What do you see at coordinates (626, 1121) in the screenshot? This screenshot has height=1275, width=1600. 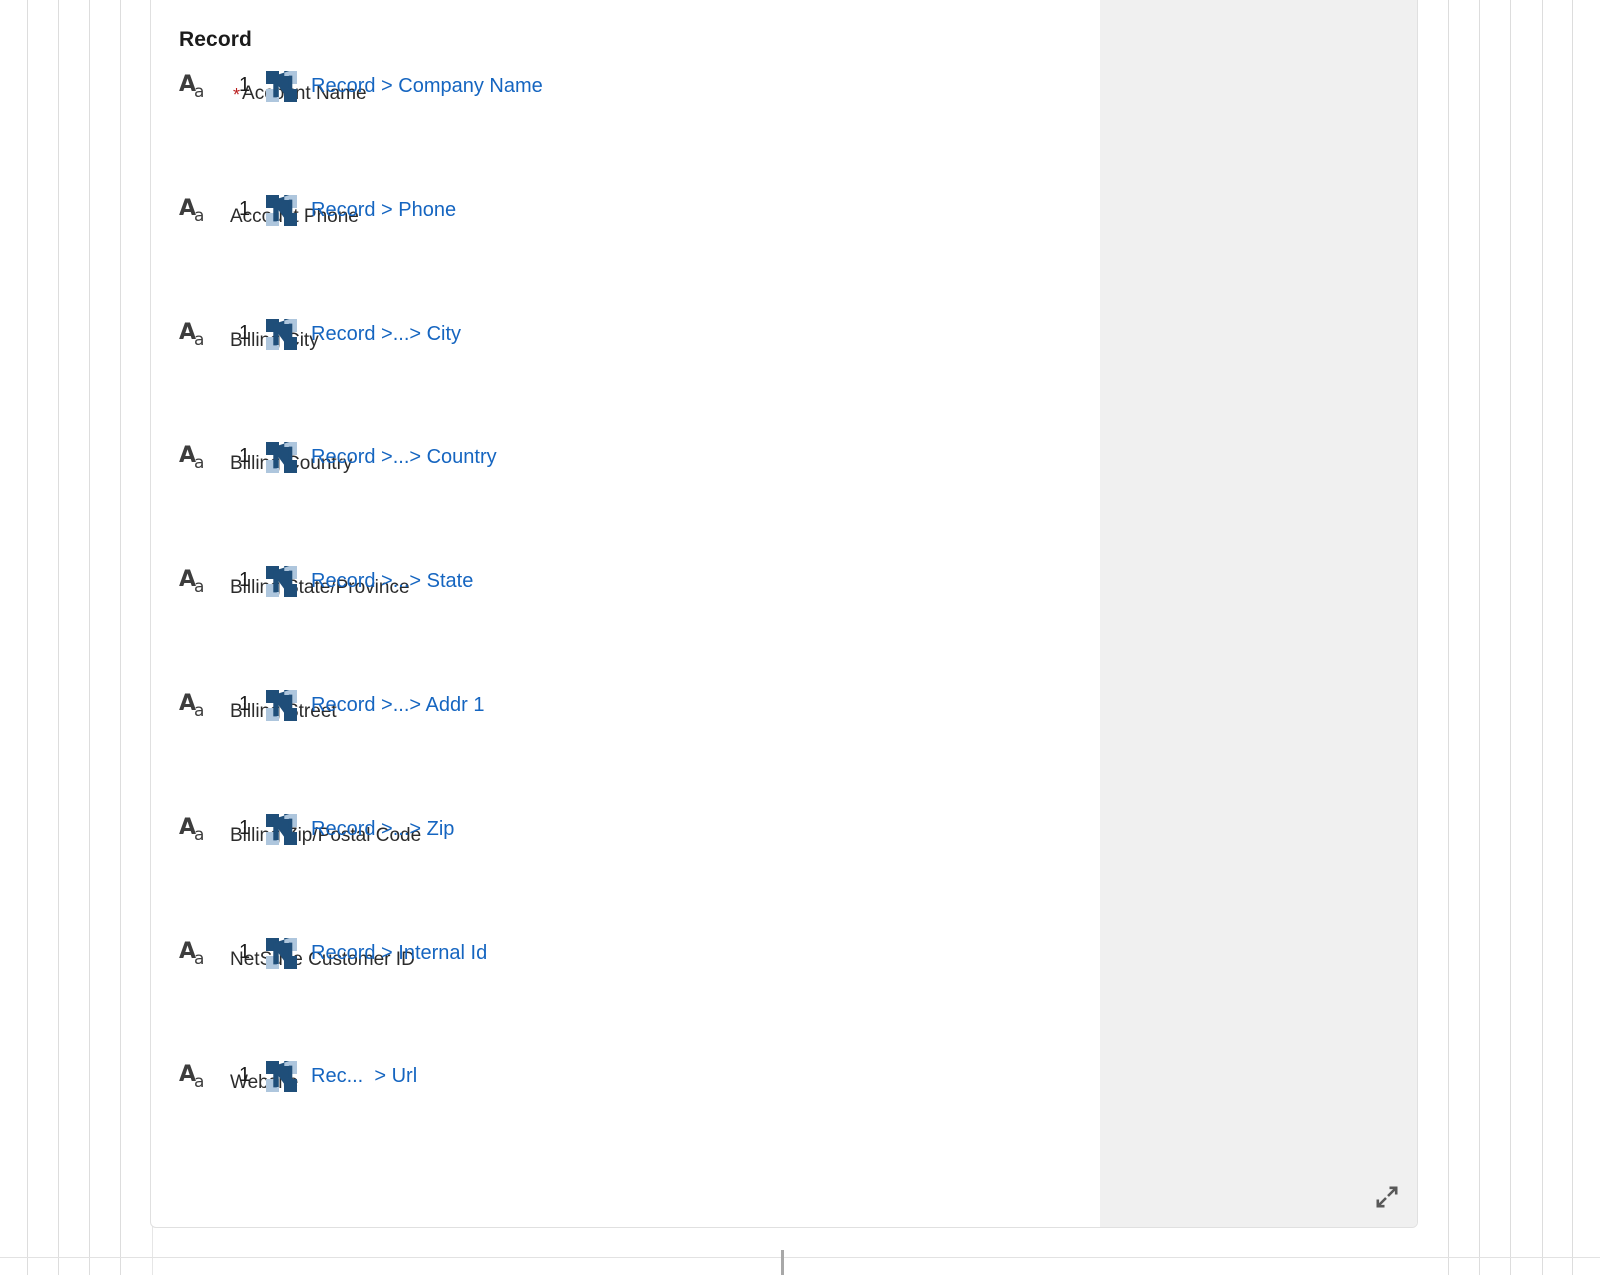 I see `field-mapping-row: Website Aa 1 Rec... > Url` at bounding box center [626, 1121].